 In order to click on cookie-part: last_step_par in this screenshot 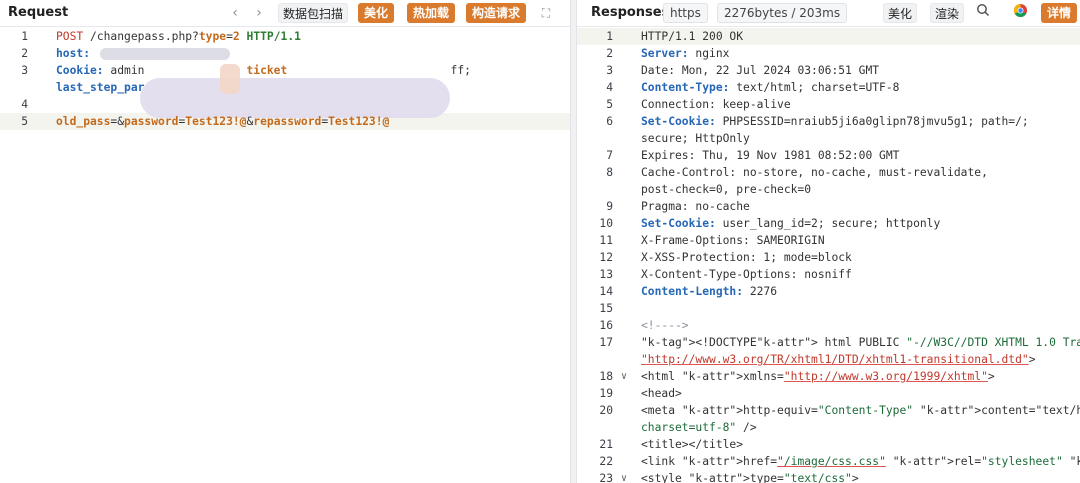, I will do `click(100, 87)`.